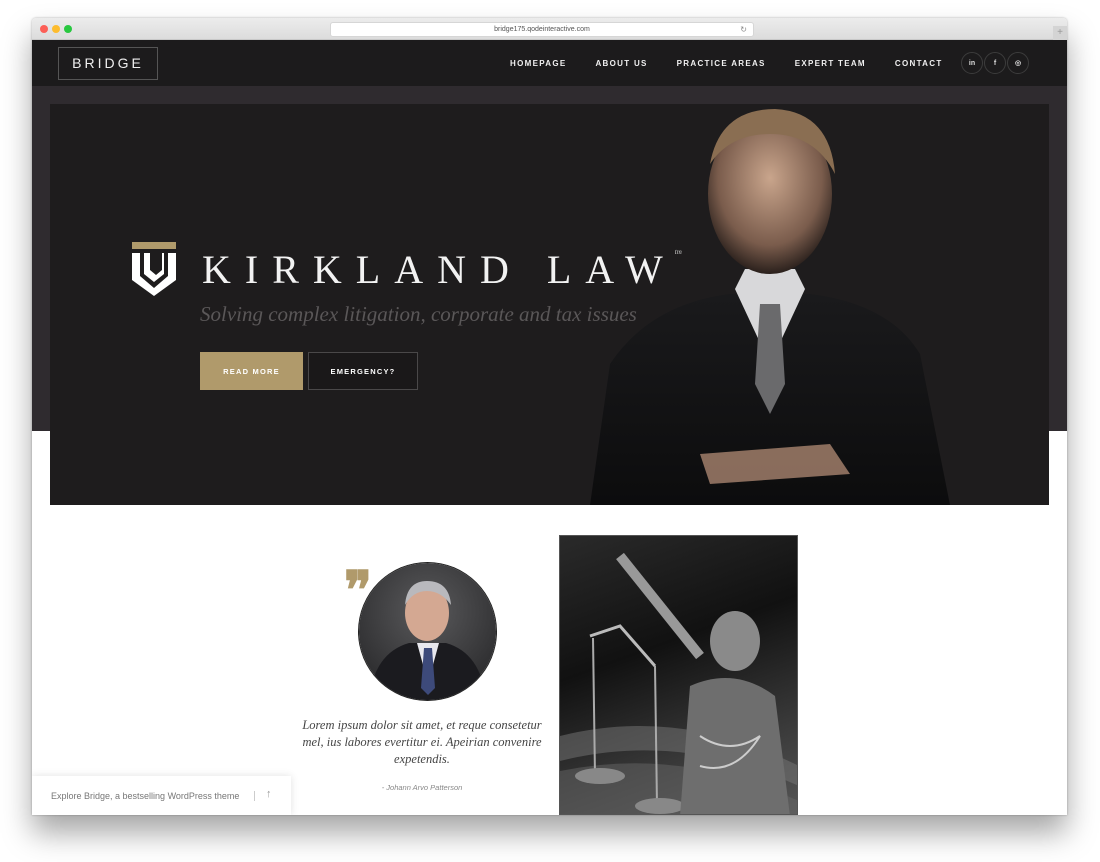 Image resolution: width=1100 pixels, height=862 pixels. I want to click on site-logo: BRIDGE, so click(108, 63).